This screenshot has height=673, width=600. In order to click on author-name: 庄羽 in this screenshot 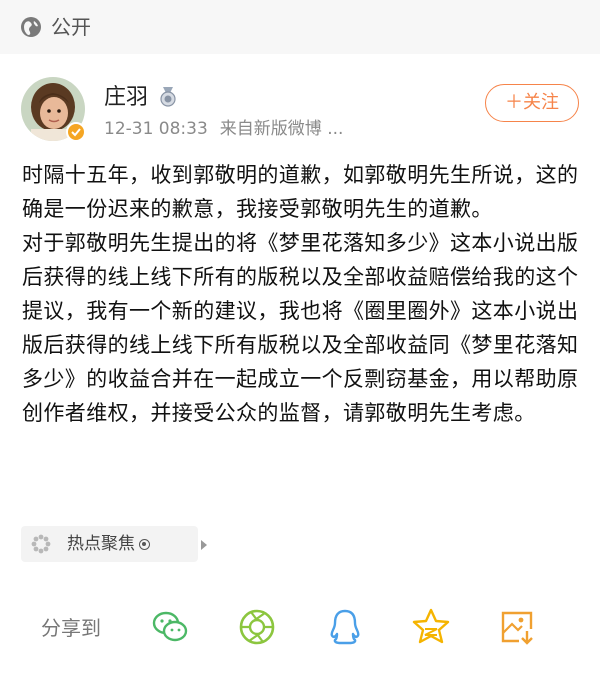, I will do `click(126, 98)`.